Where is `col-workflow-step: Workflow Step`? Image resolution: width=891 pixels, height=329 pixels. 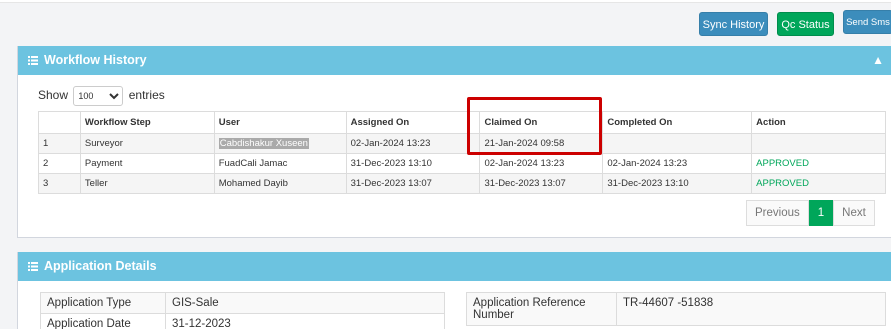
col-workflow-step: Workflow Step is located at coordinates (147, 122).